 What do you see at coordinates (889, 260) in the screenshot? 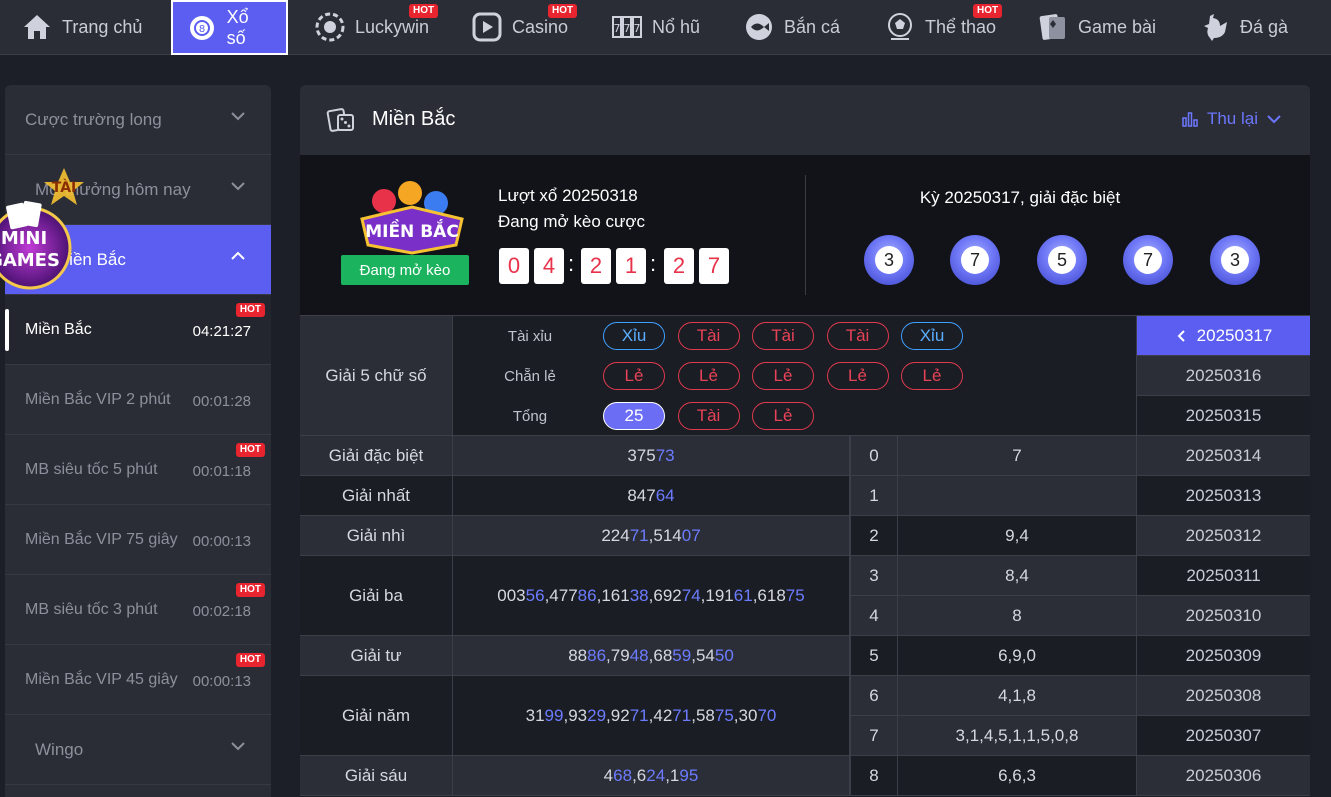
I see `ball-number: 3` at bounding box center [889, 260].